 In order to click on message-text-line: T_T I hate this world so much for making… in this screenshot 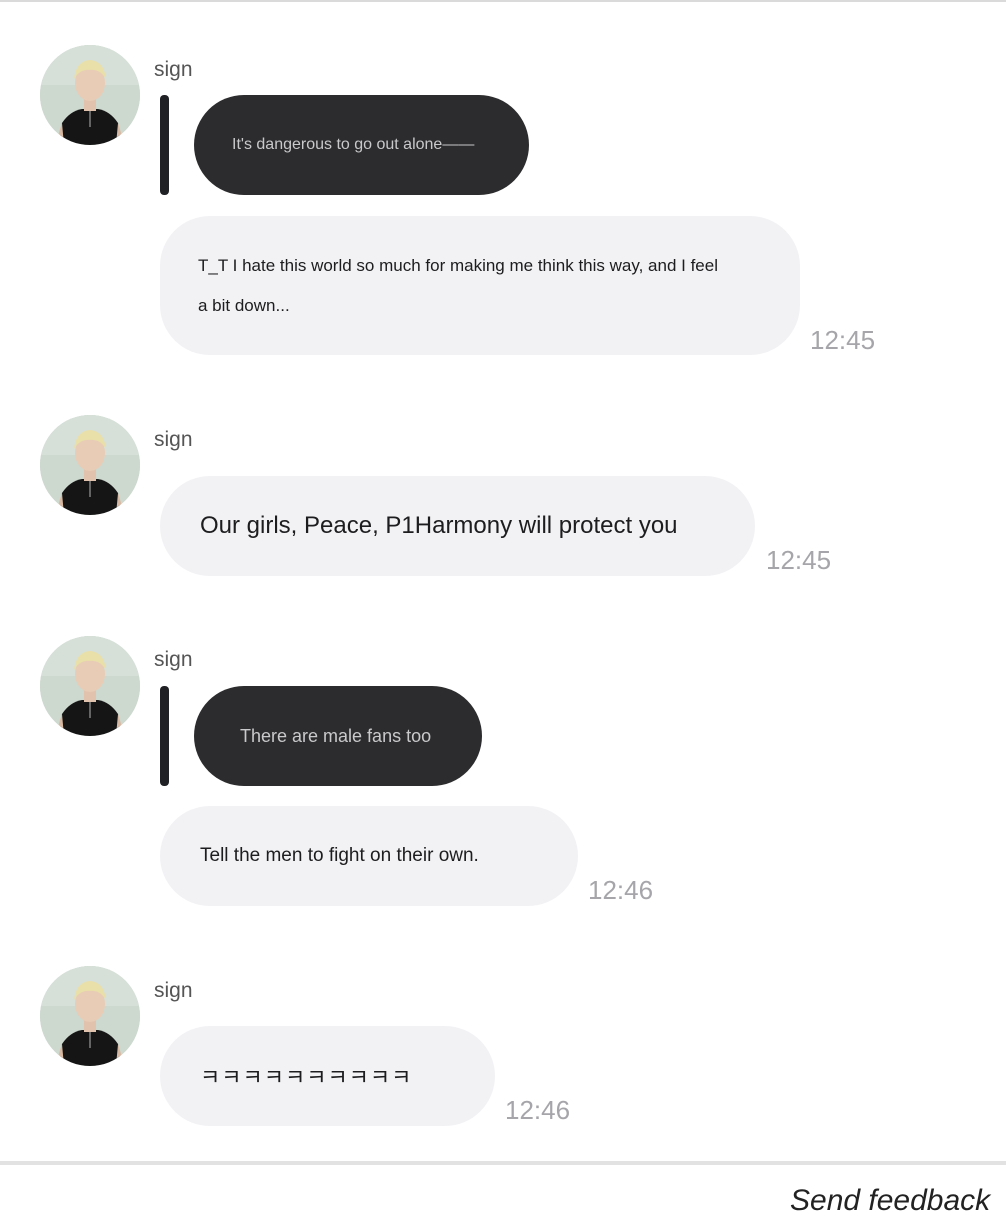, I will do `click(458, 265)`.